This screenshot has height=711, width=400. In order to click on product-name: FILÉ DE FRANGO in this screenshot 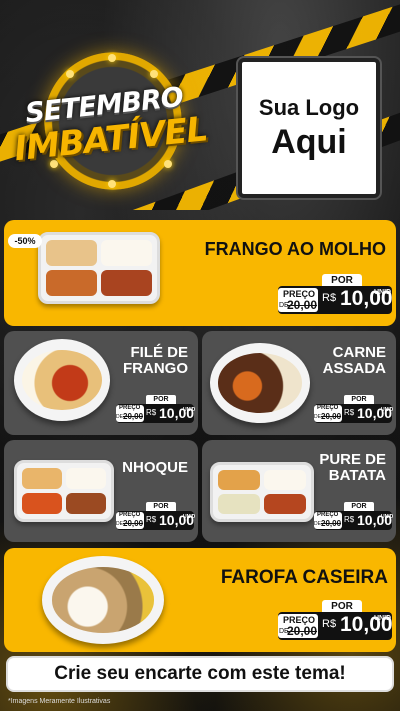, I will do `click(155, 361)`.